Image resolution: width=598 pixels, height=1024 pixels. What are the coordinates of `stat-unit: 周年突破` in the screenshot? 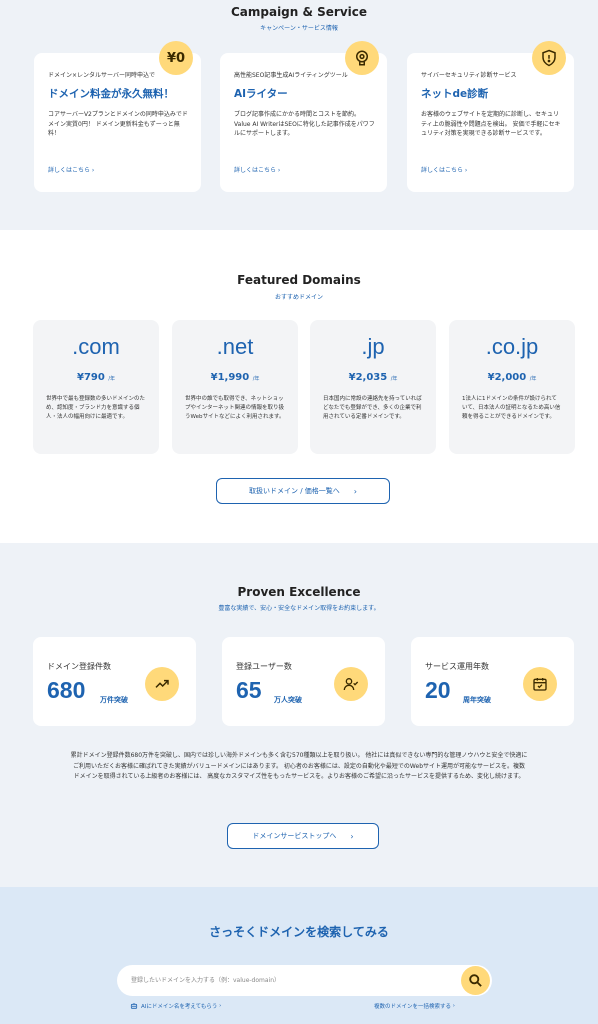 It's located at (477, 700).